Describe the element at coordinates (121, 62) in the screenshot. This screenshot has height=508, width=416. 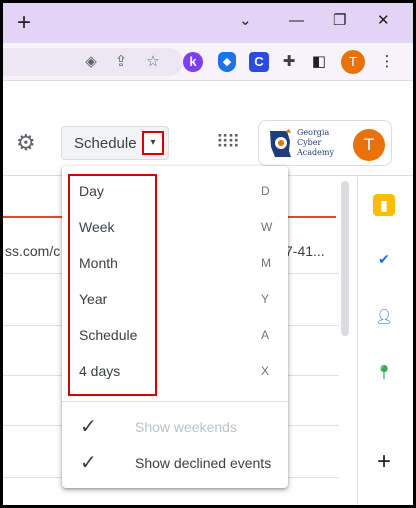
I see `share-icon: ⇪` at that location.